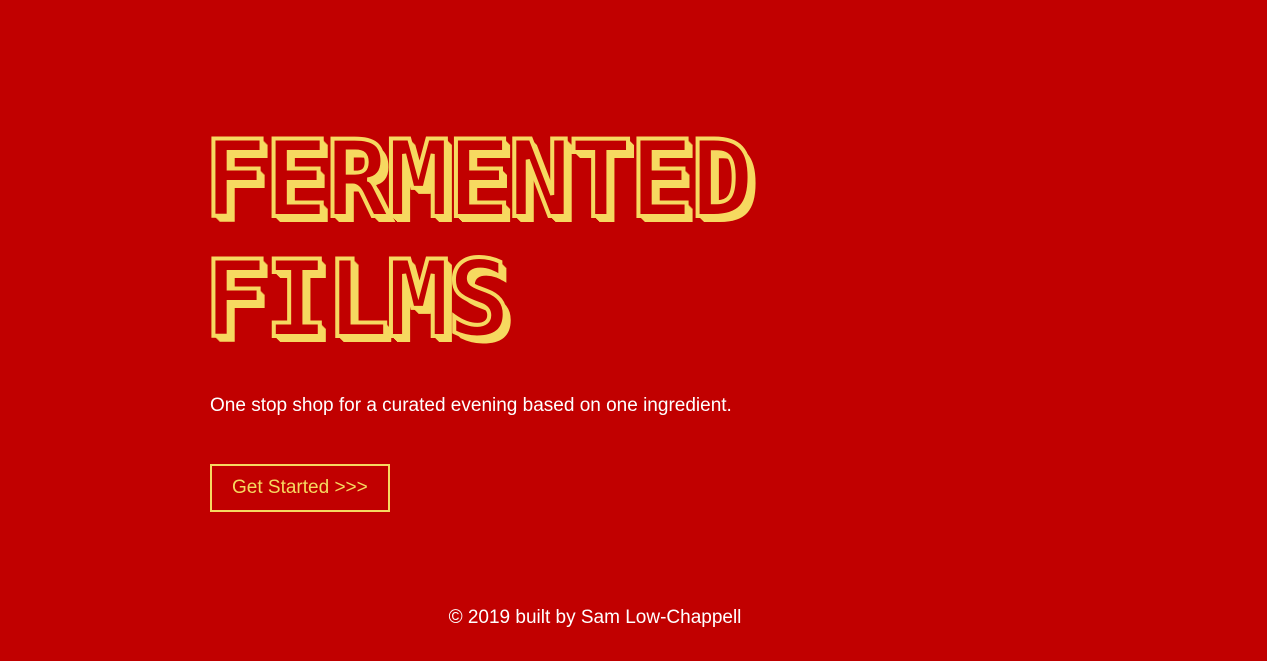  What do you see at coordinates (300, 488) in the screenshot?
I see `get-started-button: Get Started >>>` at bounding box center [300, 488].